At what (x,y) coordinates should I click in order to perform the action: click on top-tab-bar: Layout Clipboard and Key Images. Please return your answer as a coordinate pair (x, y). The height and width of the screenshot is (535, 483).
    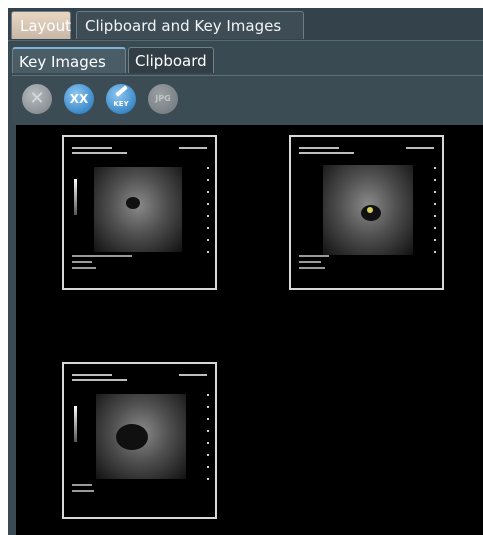
    Looking at the image, I should click on (245, 24).